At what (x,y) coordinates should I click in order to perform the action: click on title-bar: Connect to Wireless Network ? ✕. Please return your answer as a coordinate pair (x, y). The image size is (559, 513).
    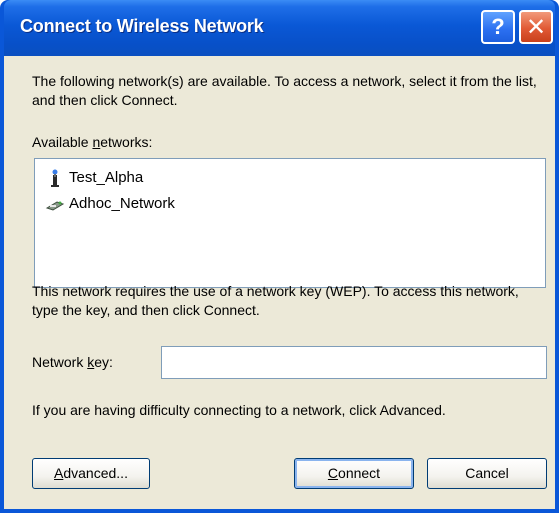
    Looking at the image, I should click on (279, 28).